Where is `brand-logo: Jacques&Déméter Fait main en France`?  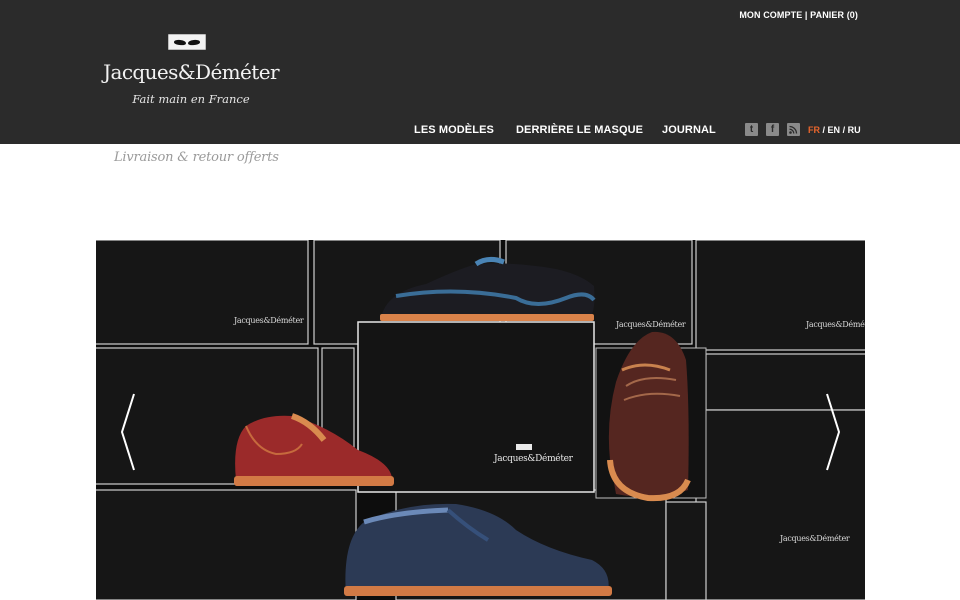 brand-logo: Jacques&Déméter Fait main en France is located at coordinates (191, 71).